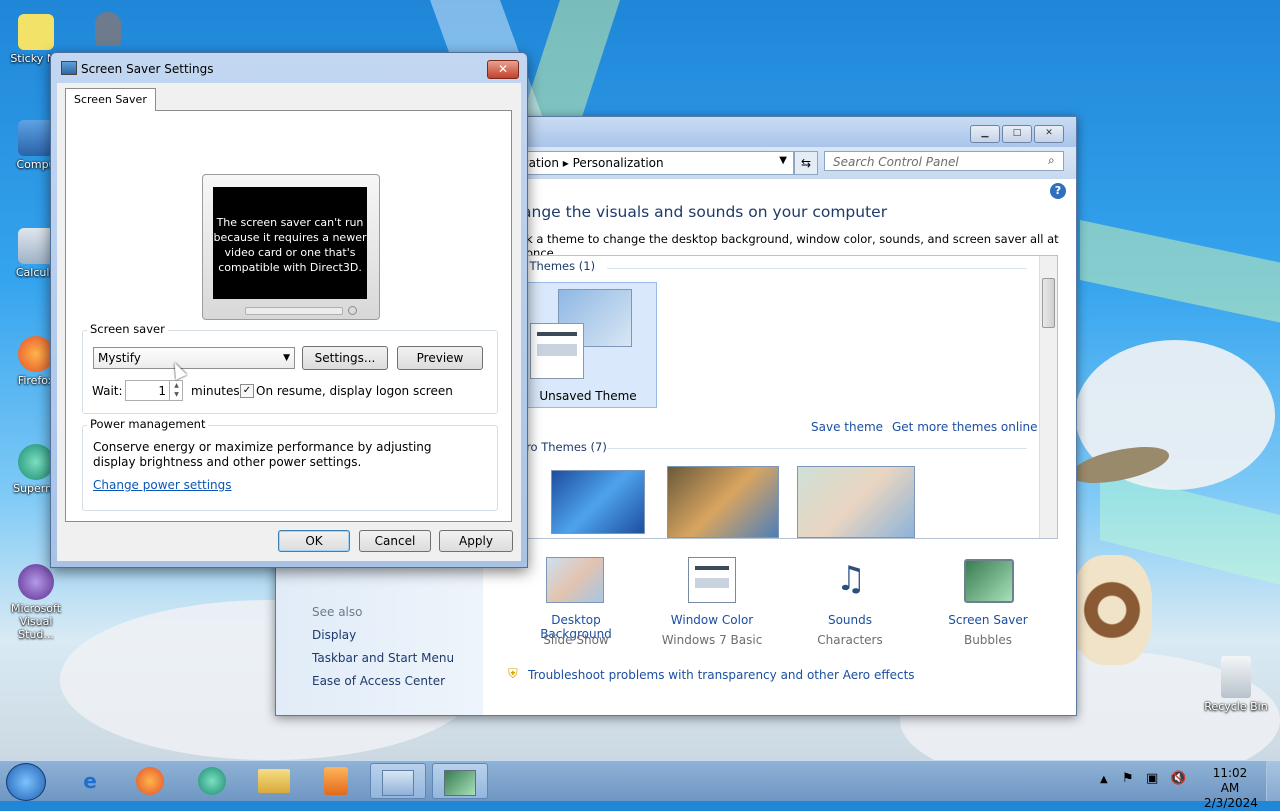 This screenshot has height=811, width=1280. I want to click on preview-button: Preview, so click(440, 358).